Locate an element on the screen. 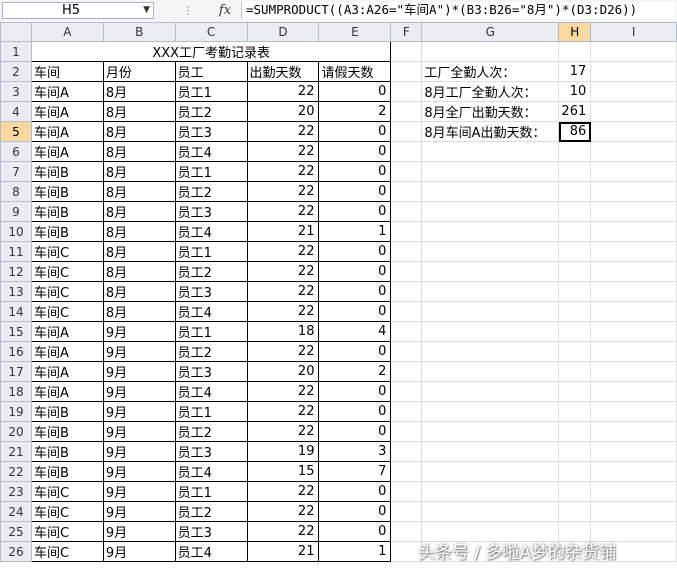 The width and height of the screenshot is (677, 568). summary-label: 8月工厂全勤人次： is located at coordinates (490, 91).